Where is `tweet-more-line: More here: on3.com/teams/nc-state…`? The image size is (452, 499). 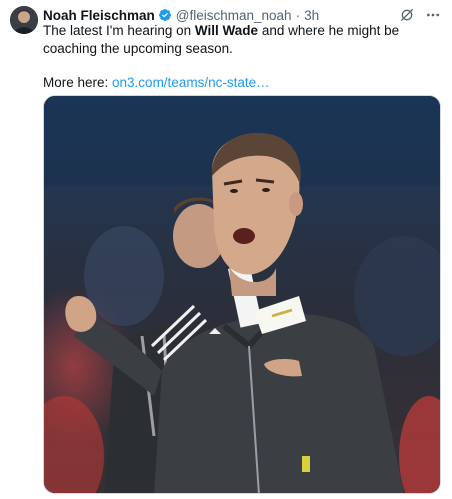 tweet-more-line: More here: on3.com/teams/nc-state… is located at coordinates (243, 83).